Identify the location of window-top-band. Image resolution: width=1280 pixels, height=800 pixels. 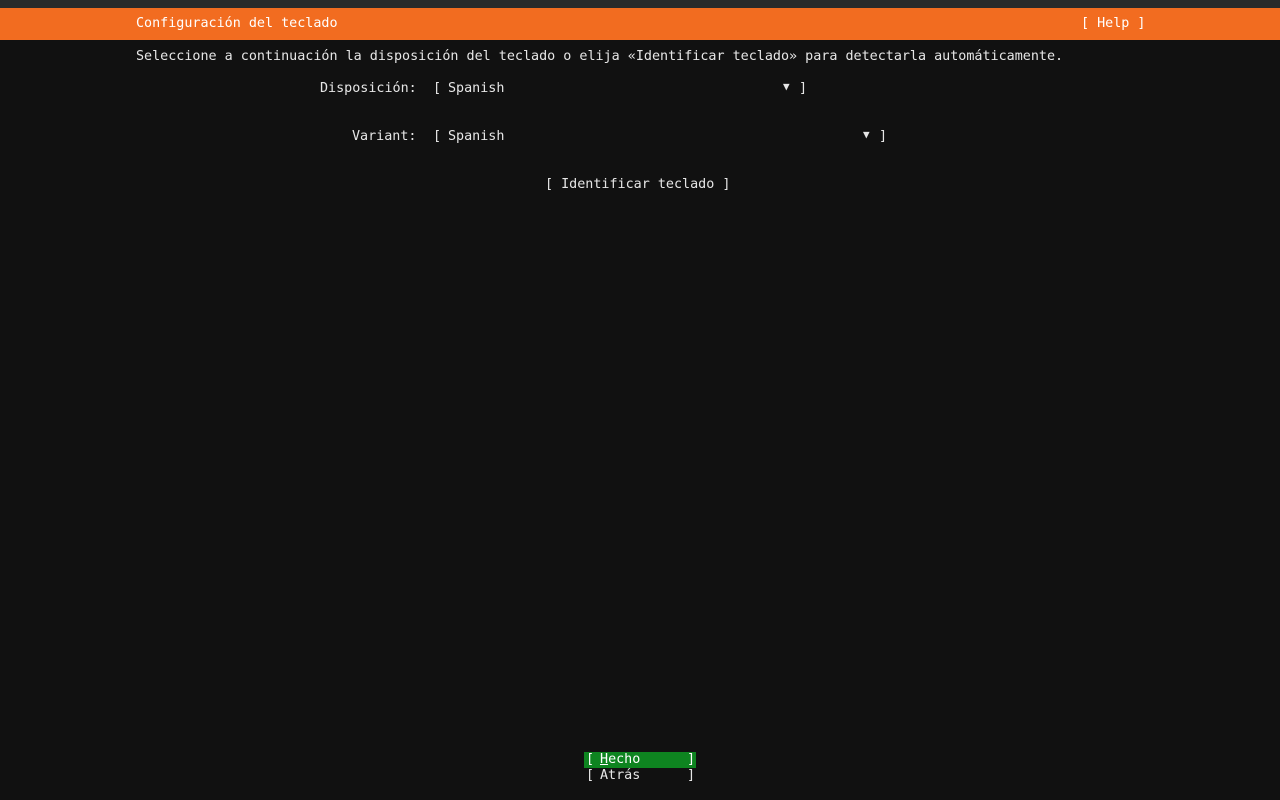
(640, 4).